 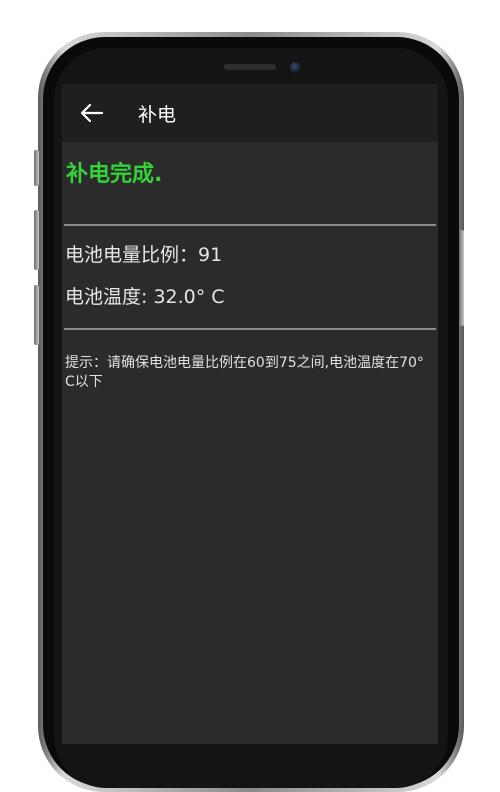 I want to click on battery-temp-label: 电池温度:, so click(x=109, y=297).